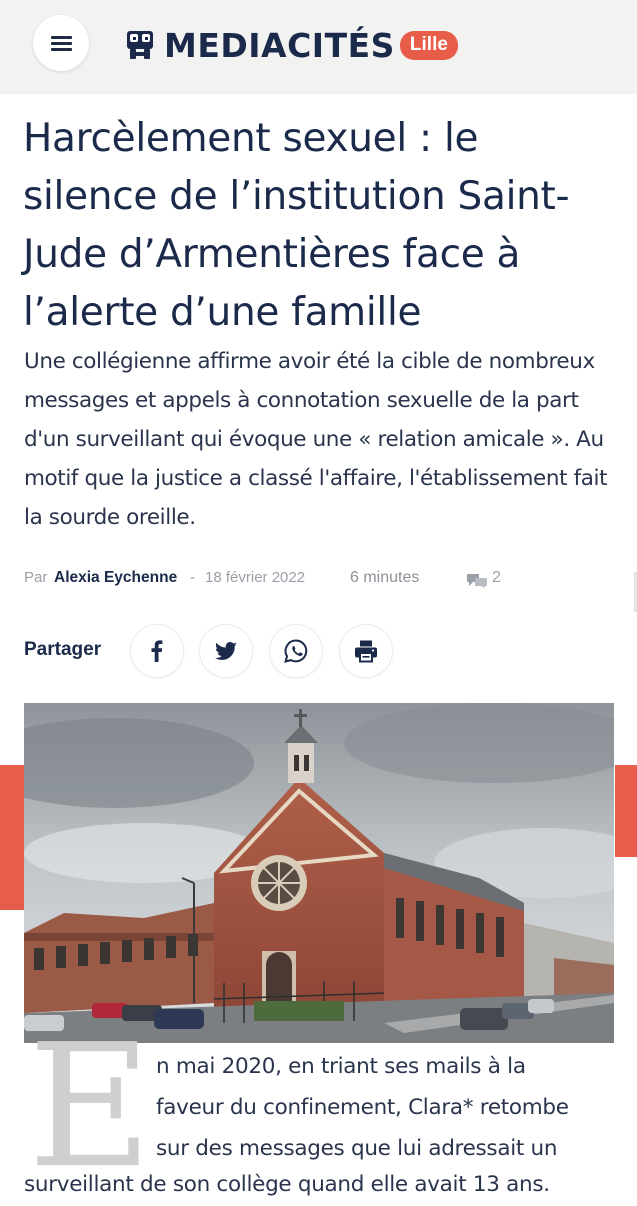 Image resolution: width=637 pixels, height=1206 pixels. Describe the element at coordinates (385, 577) in the screenshot. I see `reading-time: 6 minutes` at that location.